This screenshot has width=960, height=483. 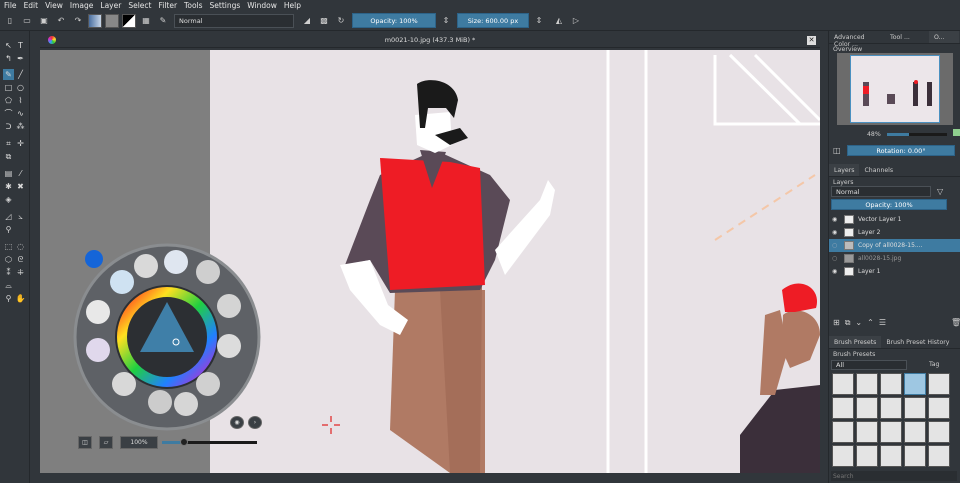 I want to click on move-down-icon: ⌄, so click(x=858, y=323).